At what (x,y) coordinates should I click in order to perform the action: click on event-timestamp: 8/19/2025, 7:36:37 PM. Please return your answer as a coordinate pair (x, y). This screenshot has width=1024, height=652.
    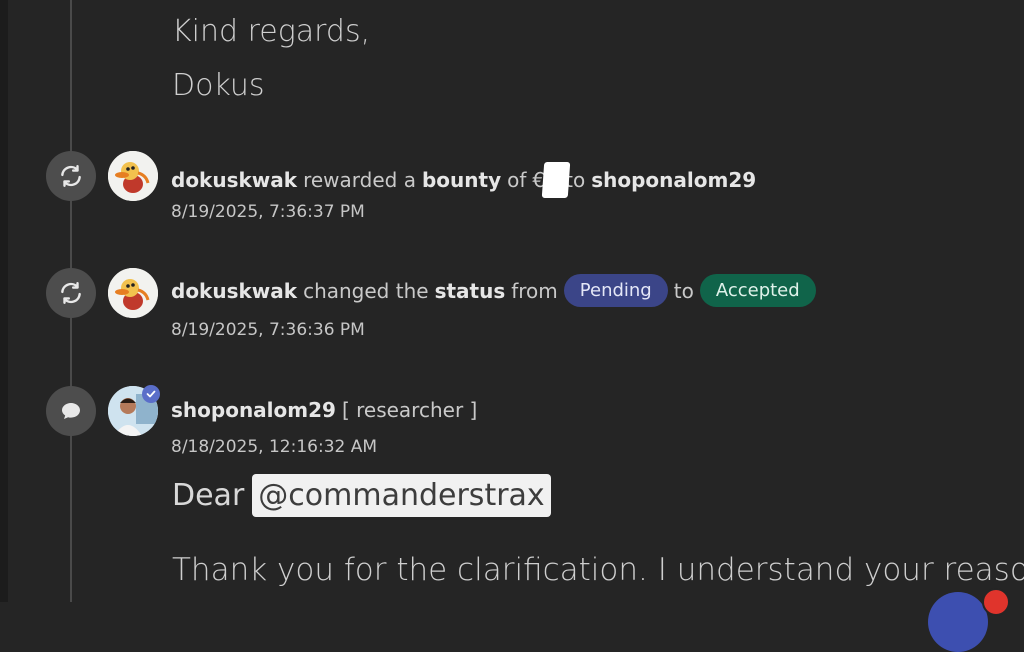
    Looking at the image, I should click on (268, 212).